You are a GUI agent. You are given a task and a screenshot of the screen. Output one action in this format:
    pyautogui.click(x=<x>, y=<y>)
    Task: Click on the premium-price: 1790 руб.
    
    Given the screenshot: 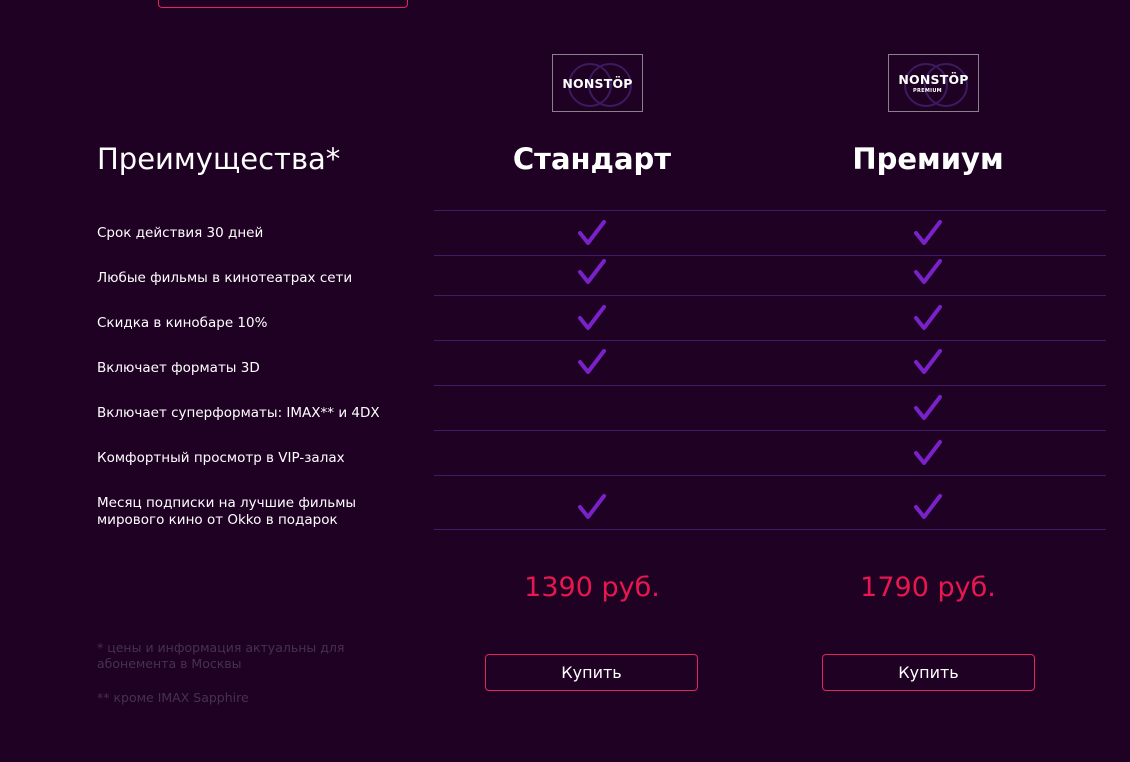 What is the action you would take?
    pyautogui.click(x=928, y=587)
    